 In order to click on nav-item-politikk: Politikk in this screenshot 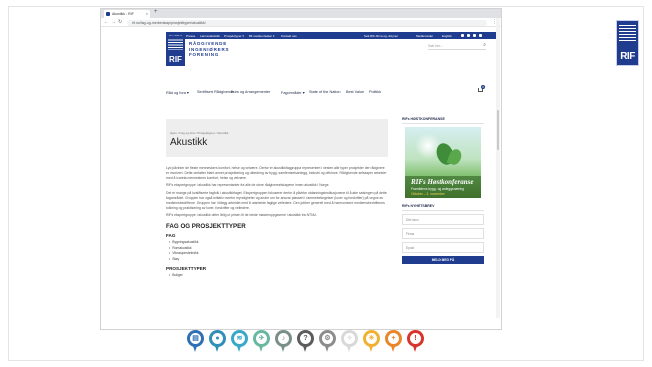, I will do `click(375, 92)`.